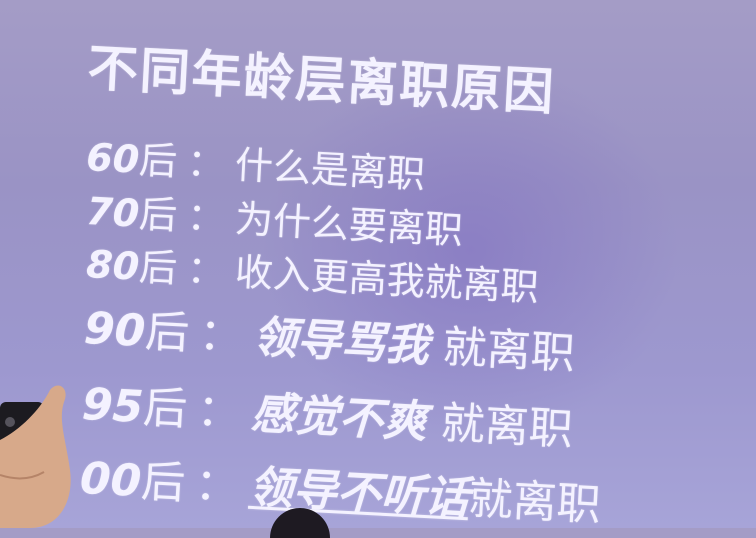 Image resolution: width=756 pixels, height=538 pixels. I want to click on emphasis-text: 领导骂我, so click(341, 341).